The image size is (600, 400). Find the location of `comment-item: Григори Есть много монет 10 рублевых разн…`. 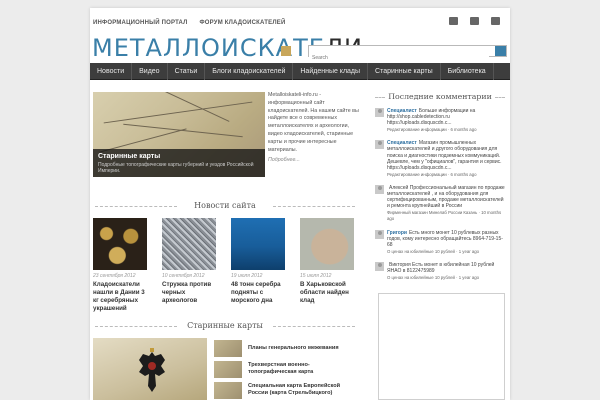

comment-item: Григори Есть много монет 10 рублевых разн… is located at coordinates (440, 242).